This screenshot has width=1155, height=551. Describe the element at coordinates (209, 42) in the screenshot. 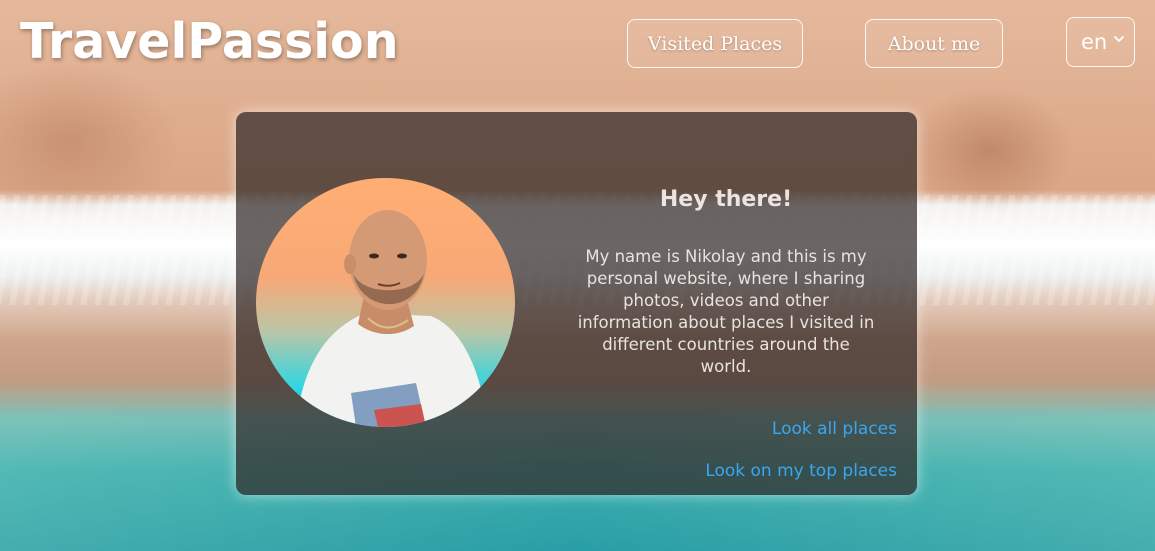

I see `site-logo: TravelPassion` at that location.